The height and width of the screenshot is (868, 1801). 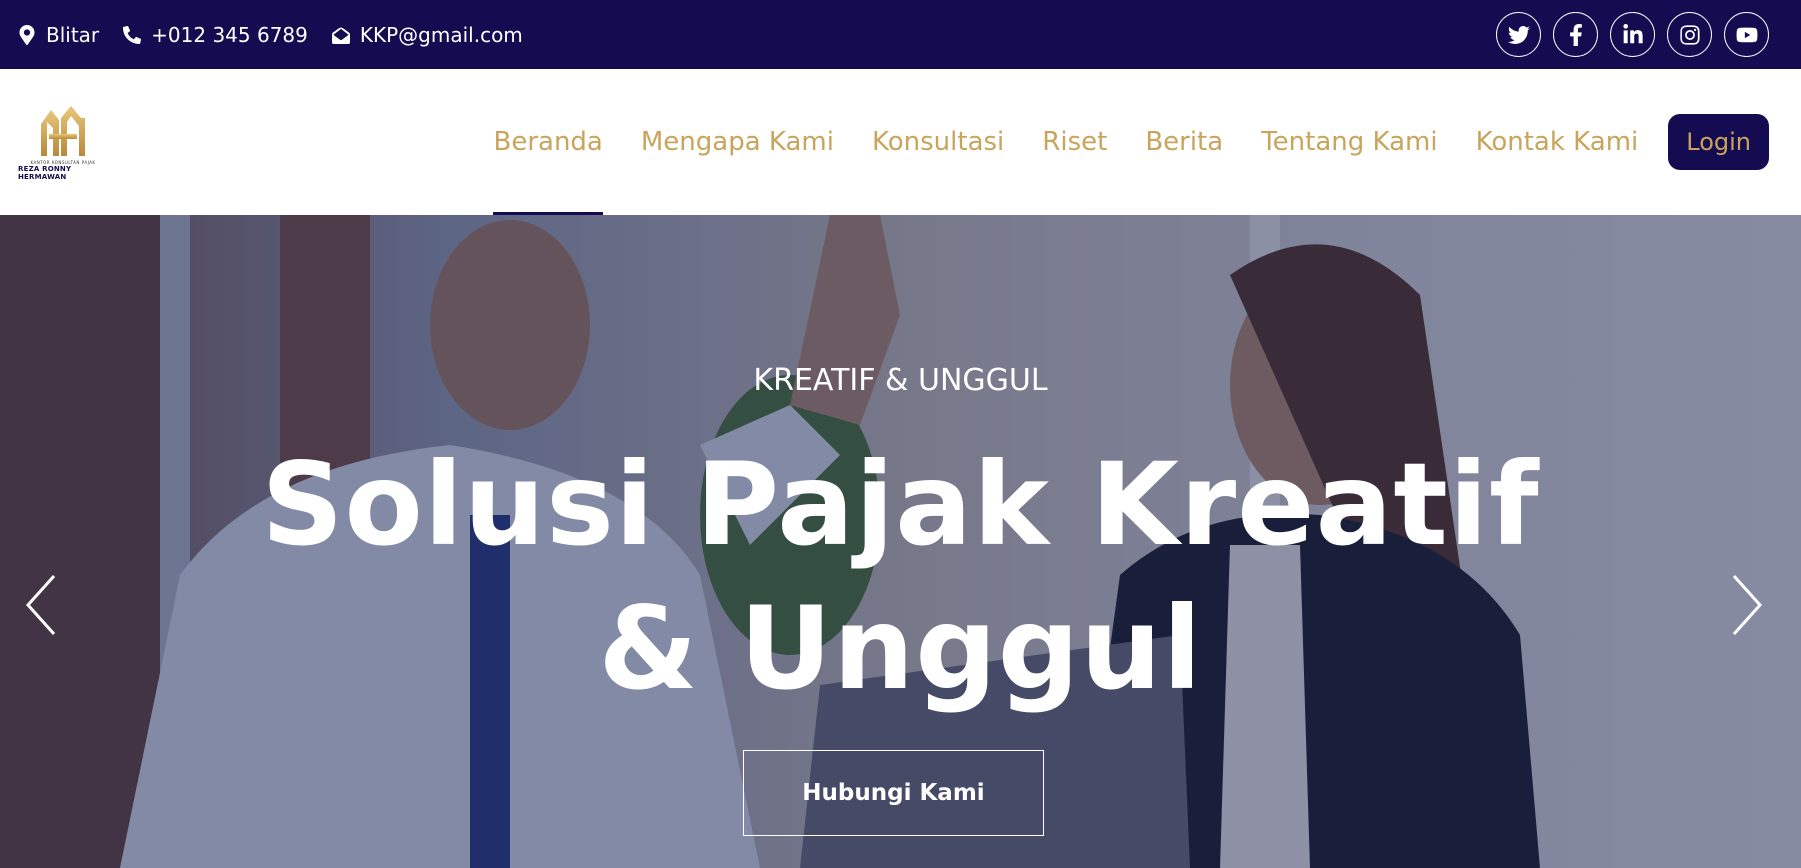 I want to click on location-item: Blitar, so click(x=58, y=35).